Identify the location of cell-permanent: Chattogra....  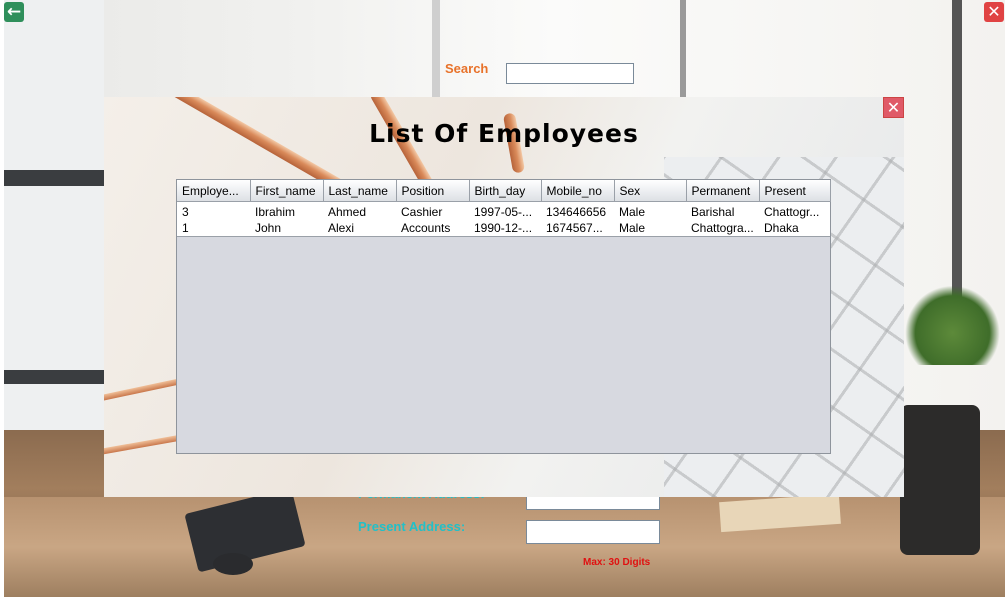
(722, 228).